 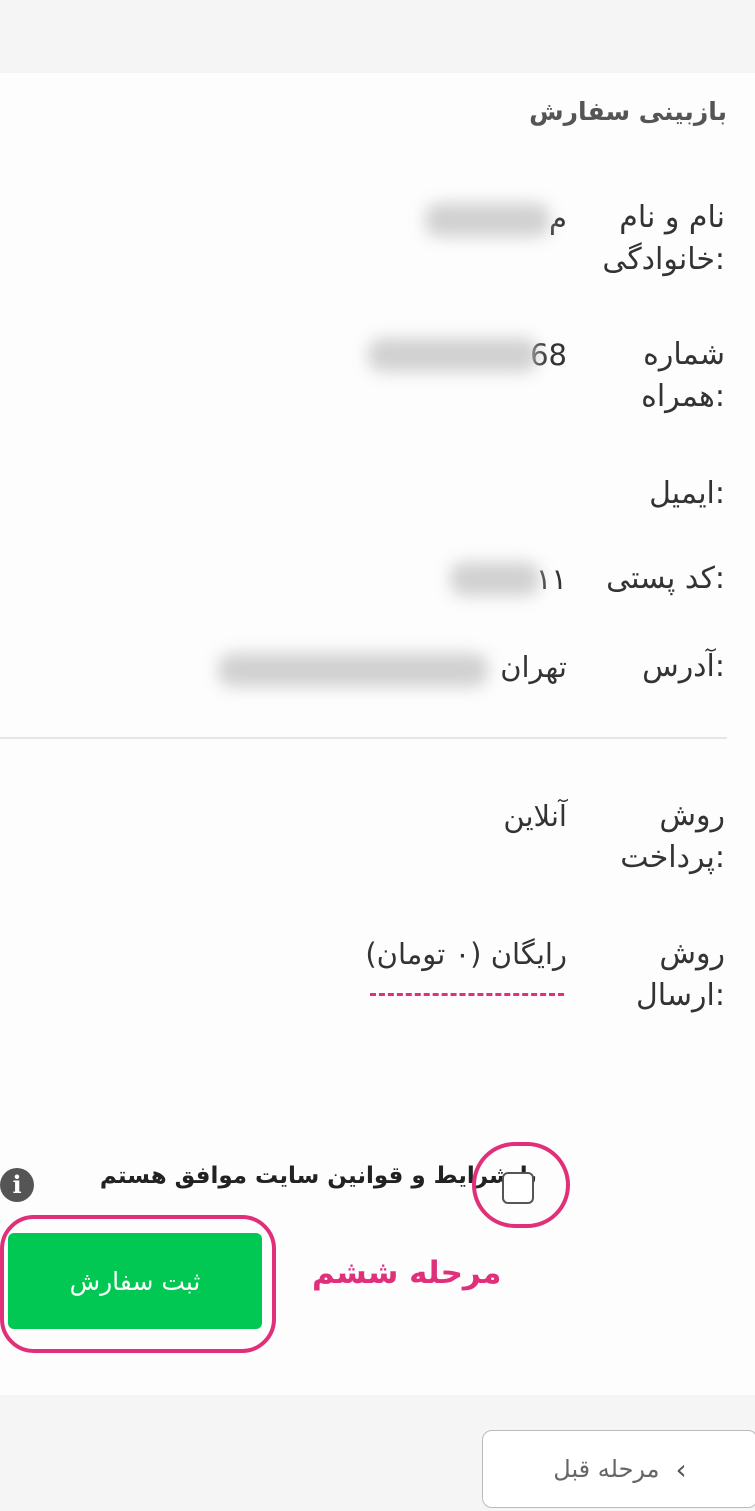 I want to click on postal-redacted, so click(x=495, y=579).